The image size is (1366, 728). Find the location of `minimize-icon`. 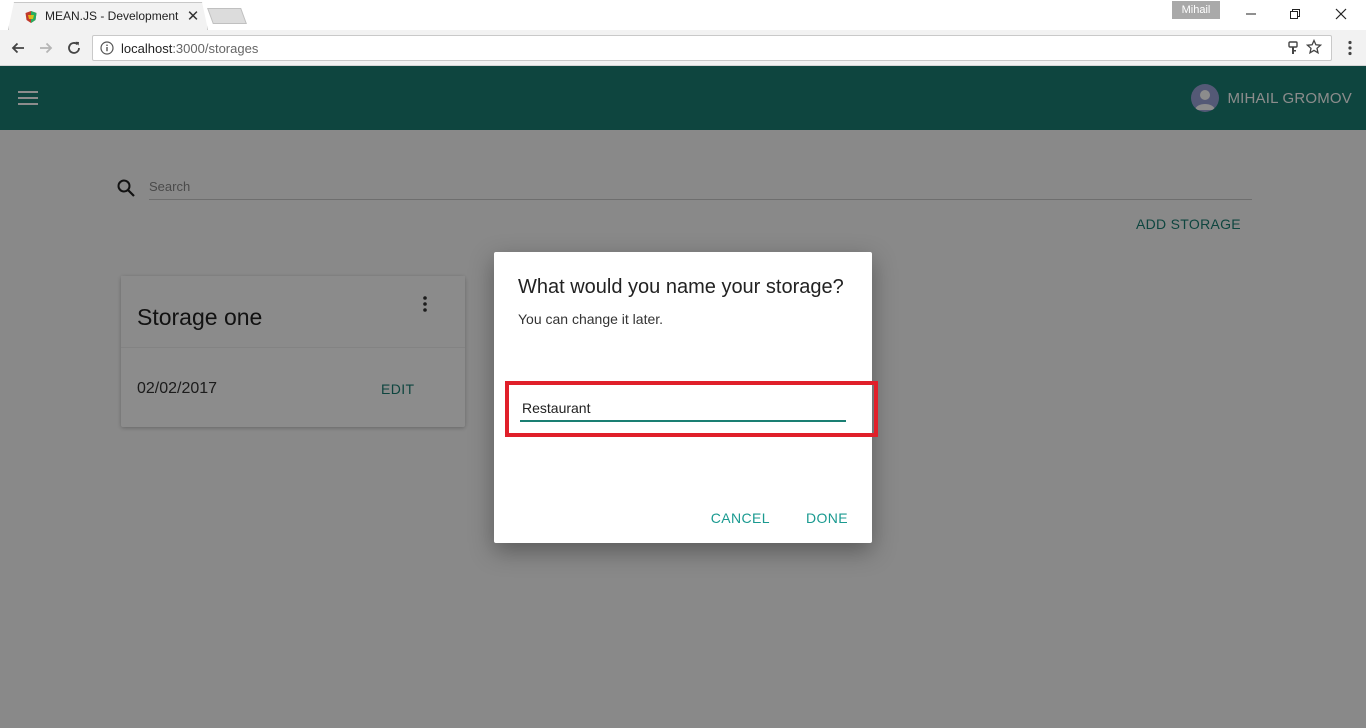

minimize-icon is located at coordinates (1251, 14).